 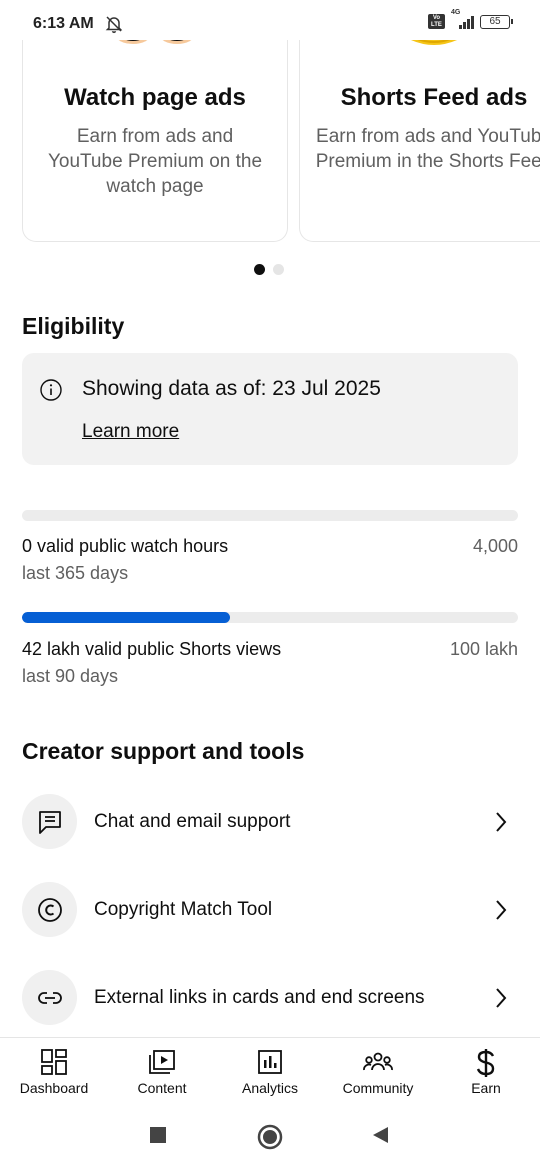 What do you see at coordinates (380, 1135) in the screenshot?
I see `back-button` at bounding box center [380, 1135].